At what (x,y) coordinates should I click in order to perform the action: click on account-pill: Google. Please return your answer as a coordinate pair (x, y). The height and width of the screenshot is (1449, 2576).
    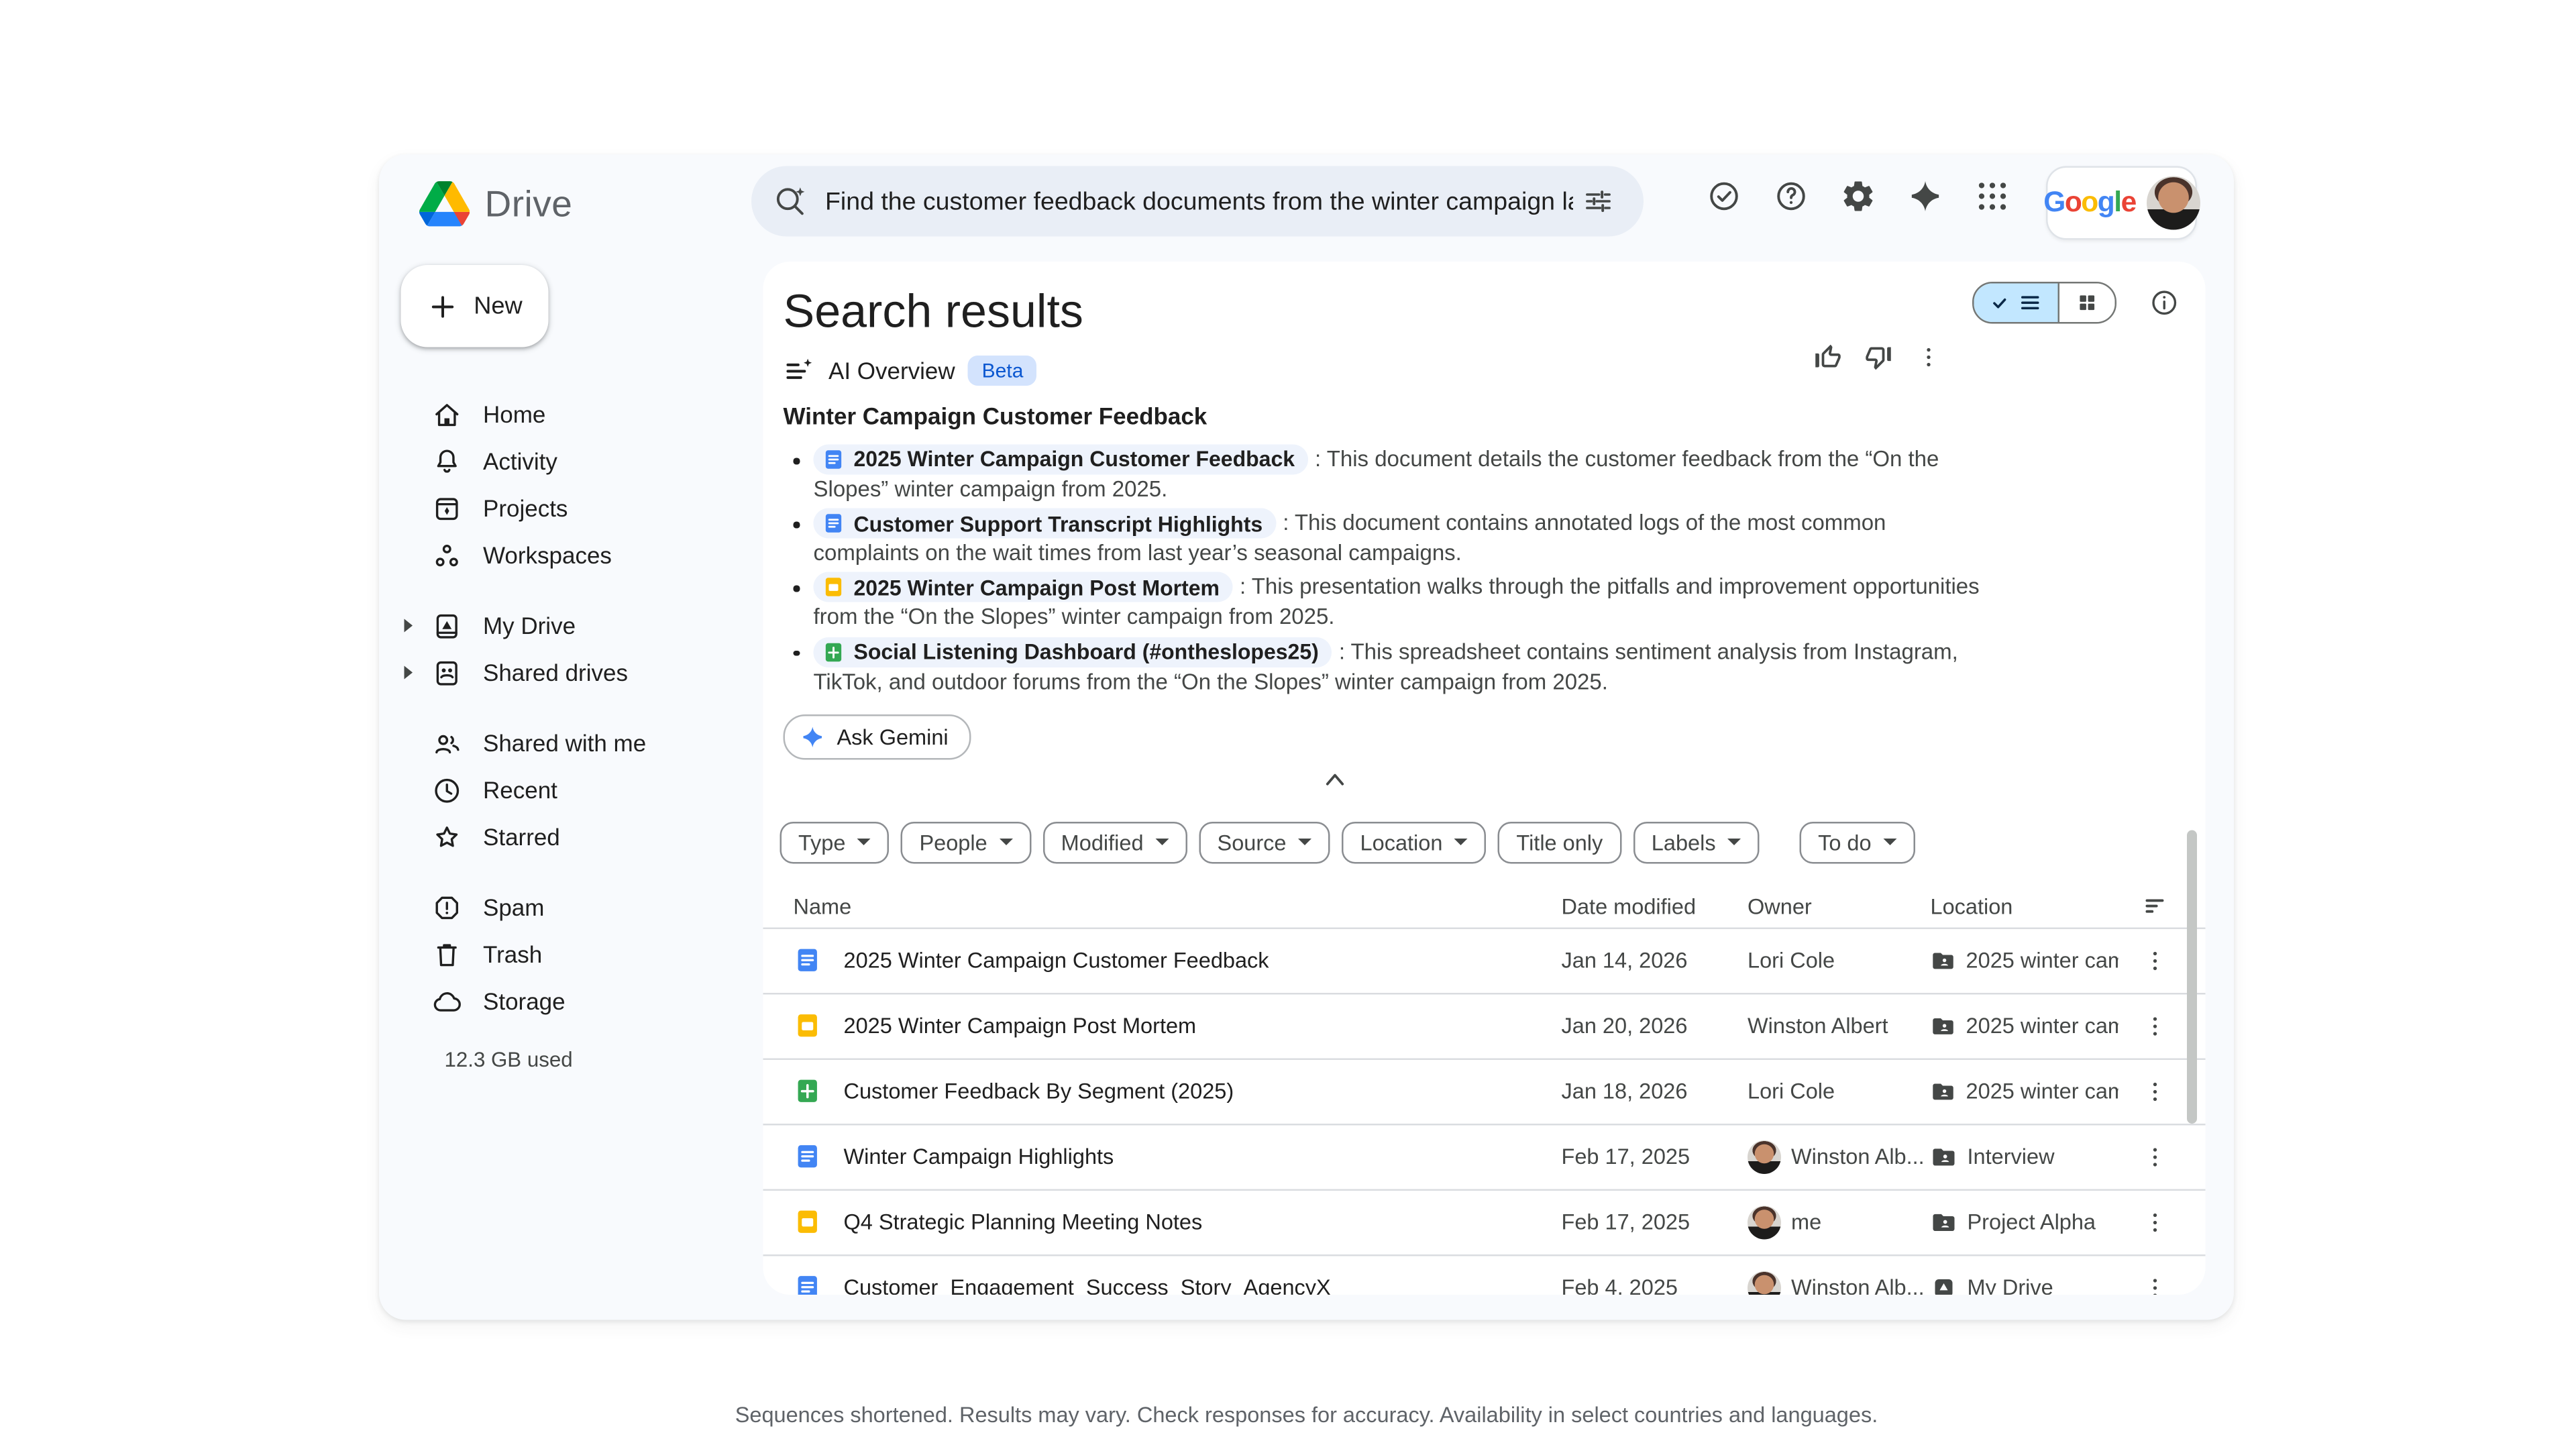
    Looking at the image, I should click on (2121, 203).